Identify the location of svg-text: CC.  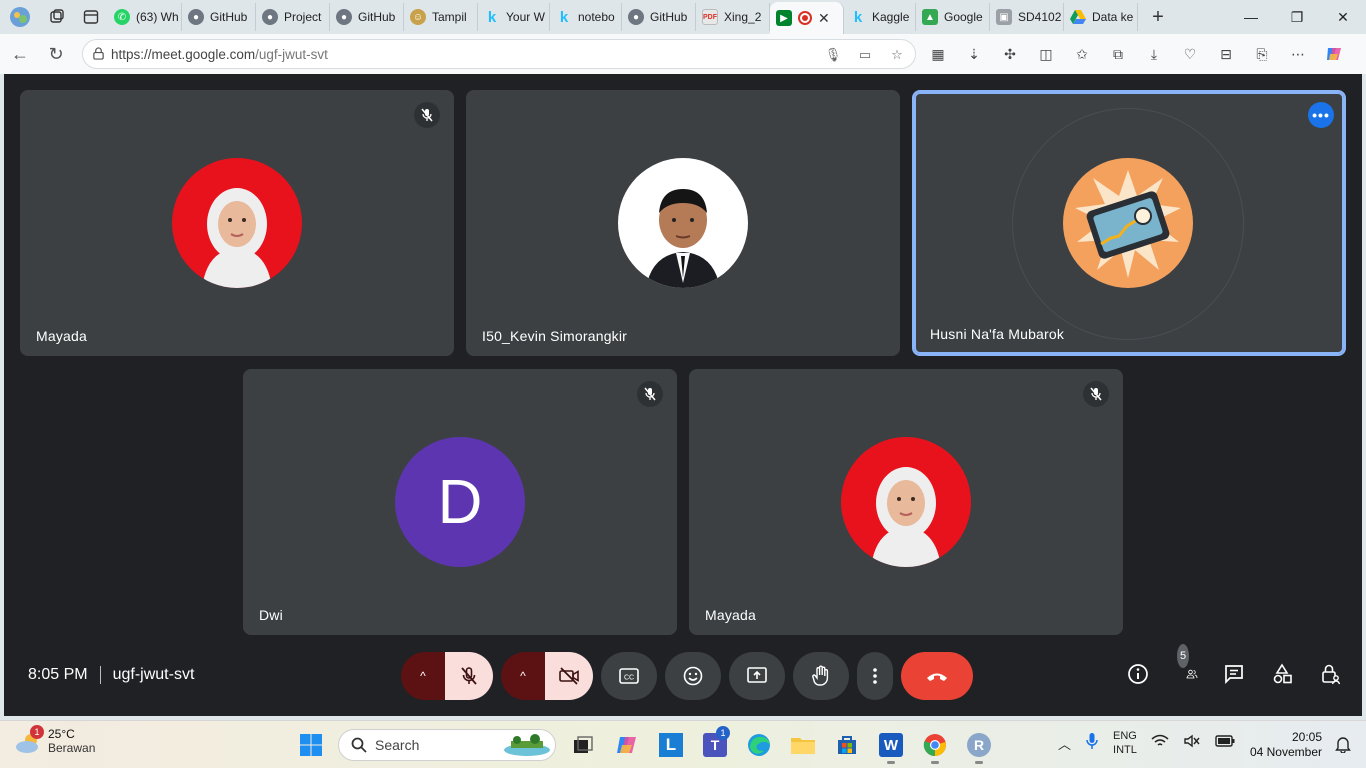
(629, 678).